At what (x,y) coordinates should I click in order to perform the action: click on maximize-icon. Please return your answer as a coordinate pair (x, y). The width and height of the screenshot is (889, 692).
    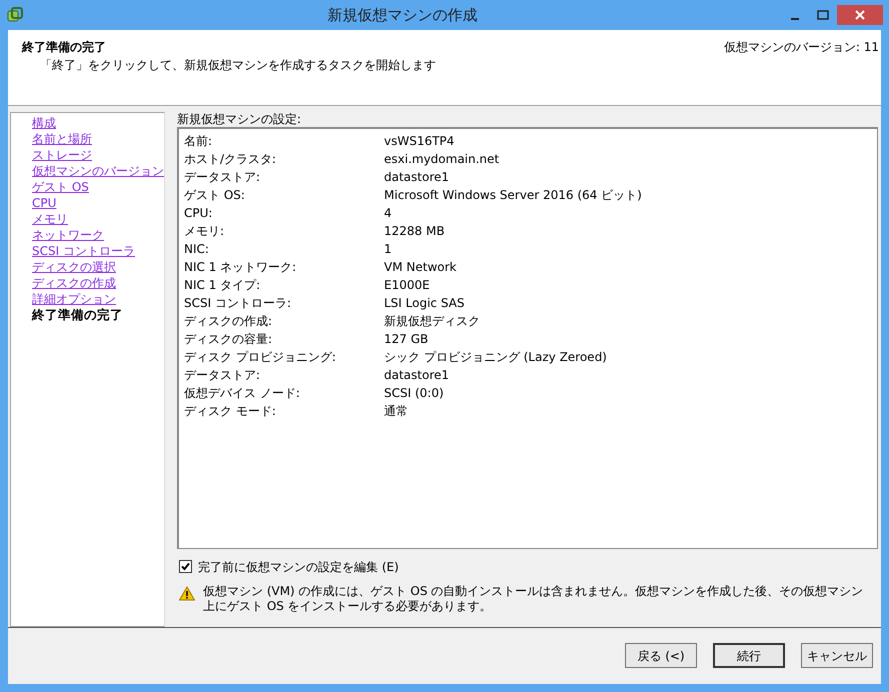
    Looking at the image, I should click on (823, 15).